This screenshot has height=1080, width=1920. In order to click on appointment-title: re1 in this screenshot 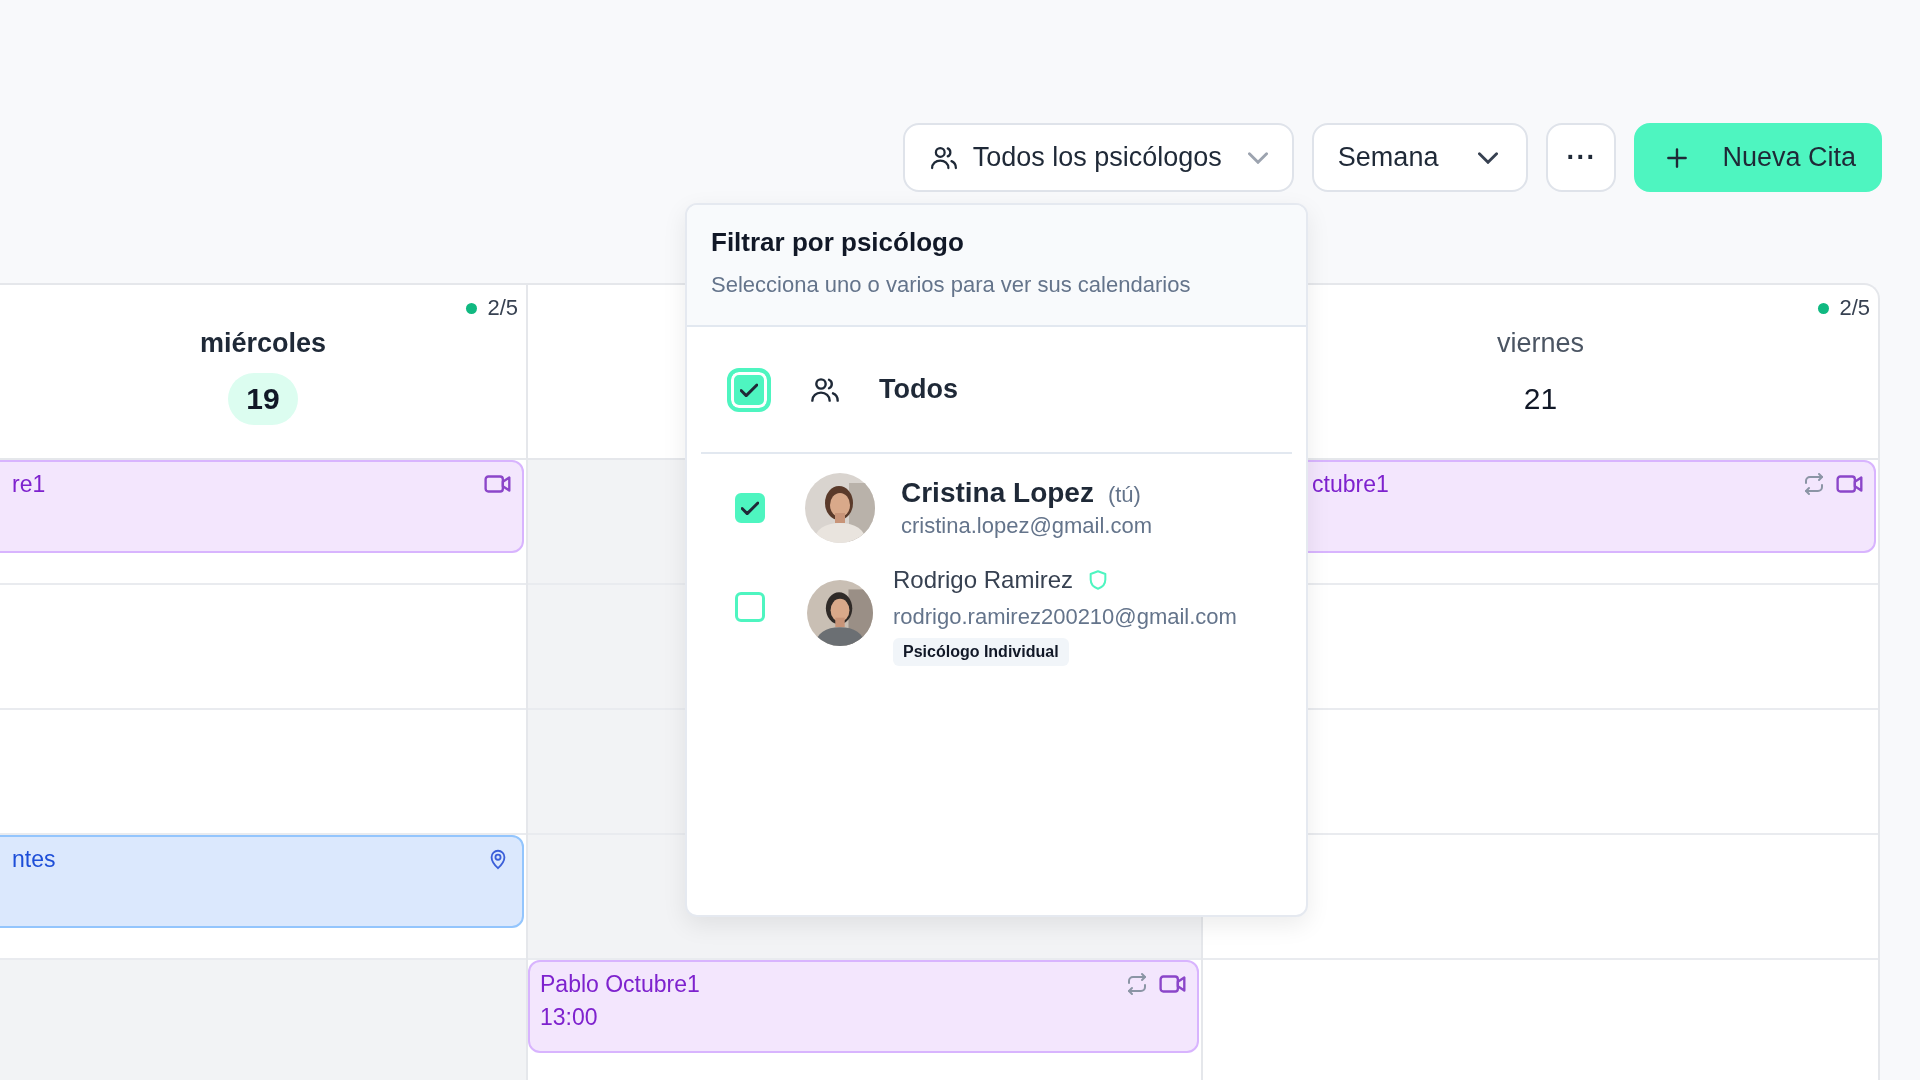, I will do `click(29, 484)`.